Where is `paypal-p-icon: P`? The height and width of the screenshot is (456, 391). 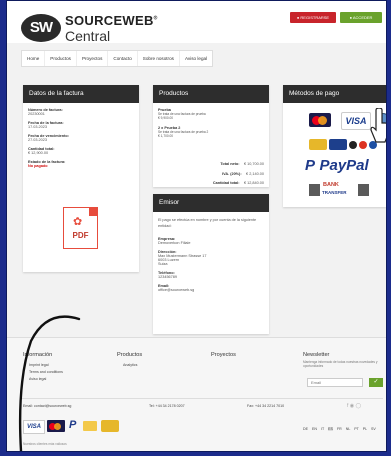 paypal-p-icon: P is located at coordinates (310, 165).